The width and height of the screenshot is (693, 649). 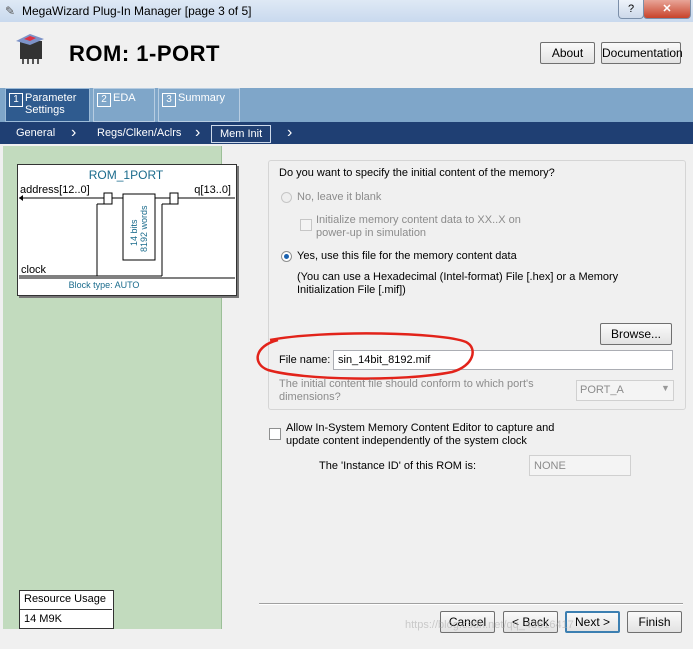 I want to click on bits-label: 14 bits, so click(x=134, y=232).